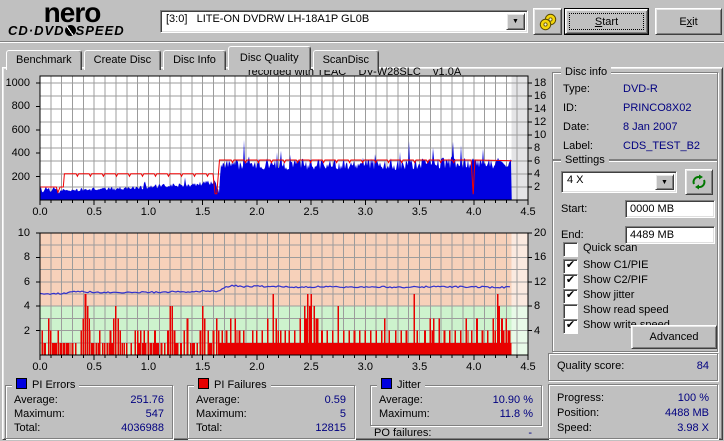 The width and height of the screenshot is (724, 441). I want to click on logo-speed-text: SPEED, so click(100, 30).